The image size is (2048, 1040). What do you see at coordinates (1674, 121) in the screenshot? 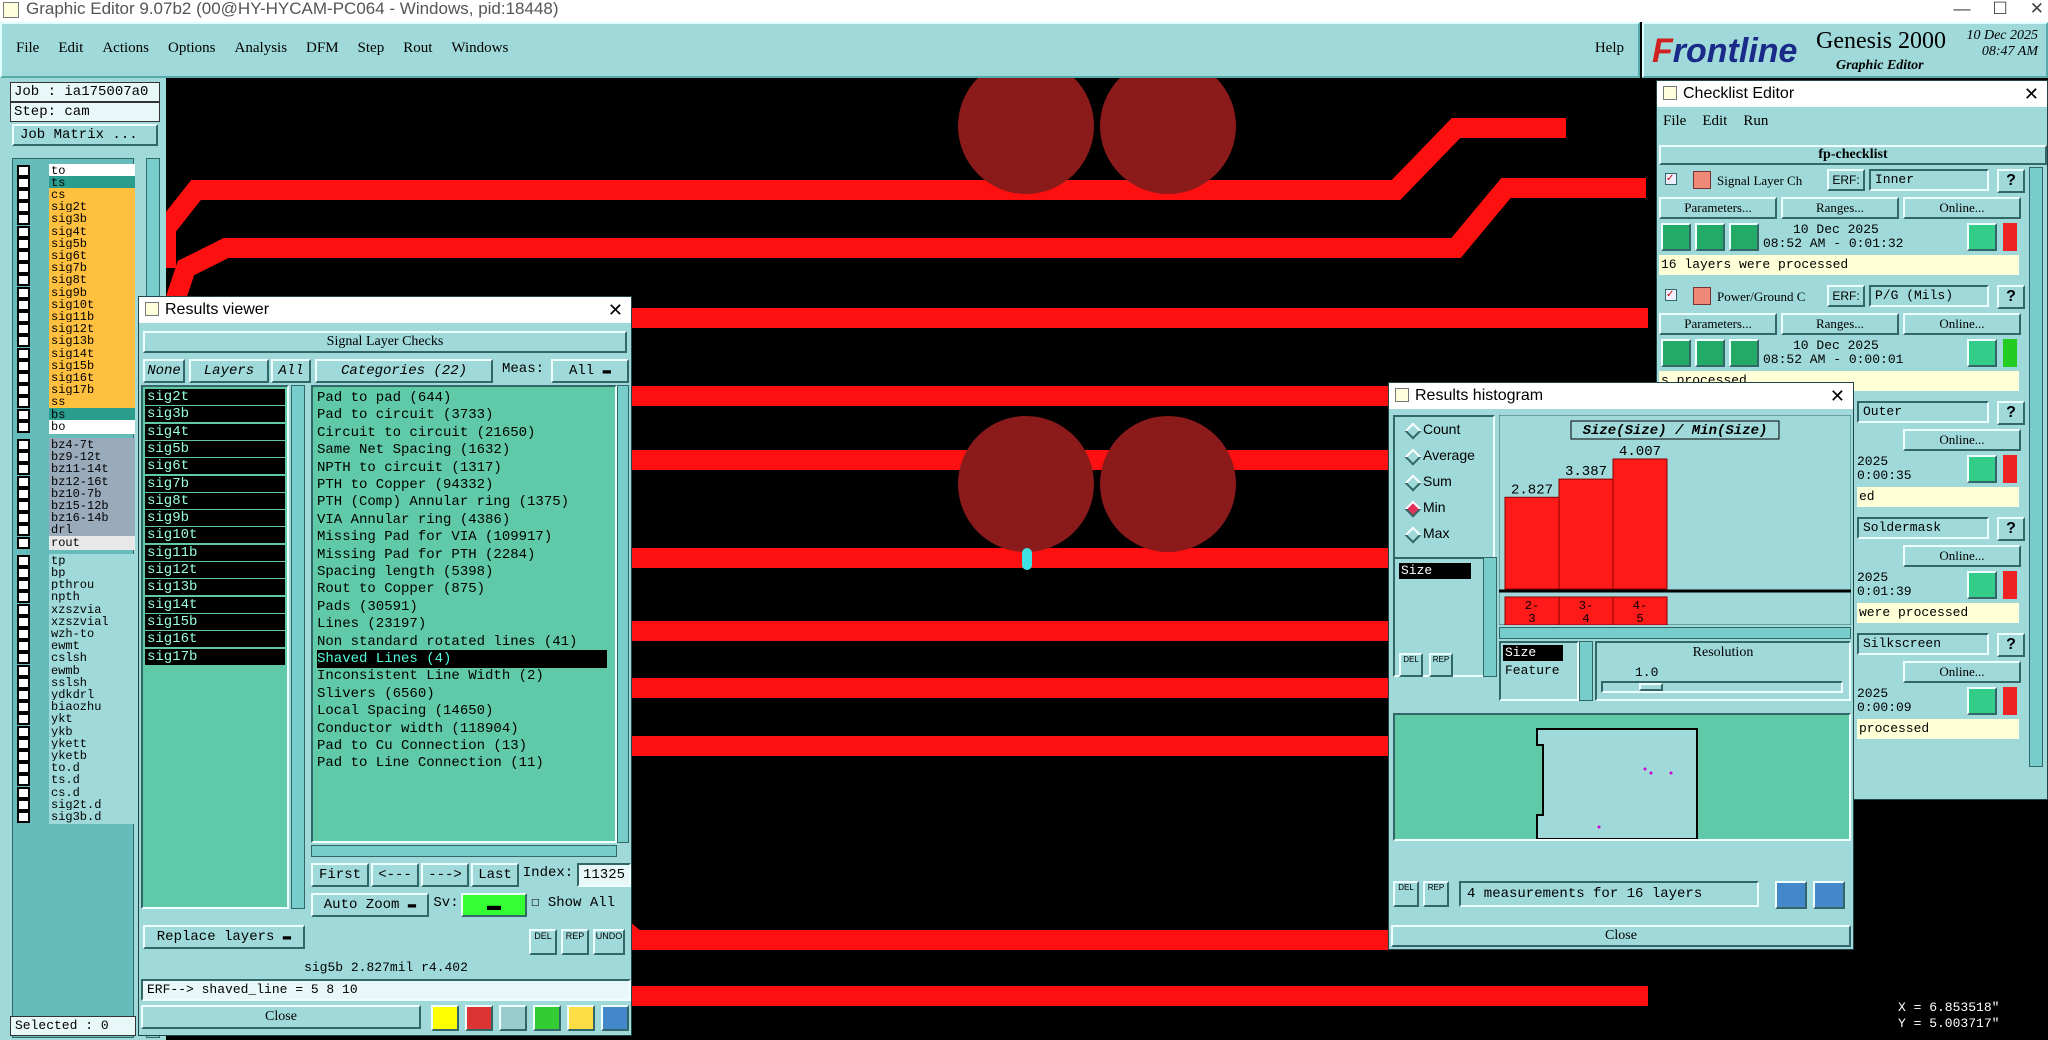
I see `checklist-menu-file: File` at bounding box center [1674, 121].